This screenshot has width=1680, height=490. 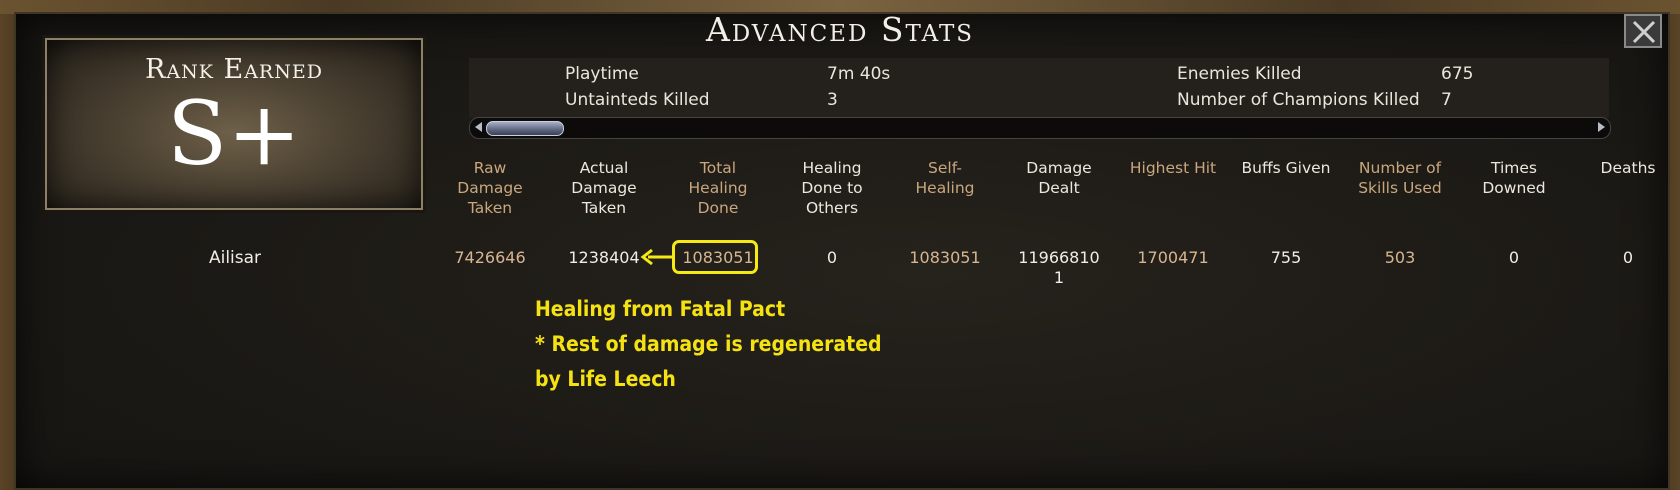 I want to click on column-header: Buffs Given, so click(x=1286, y=168).